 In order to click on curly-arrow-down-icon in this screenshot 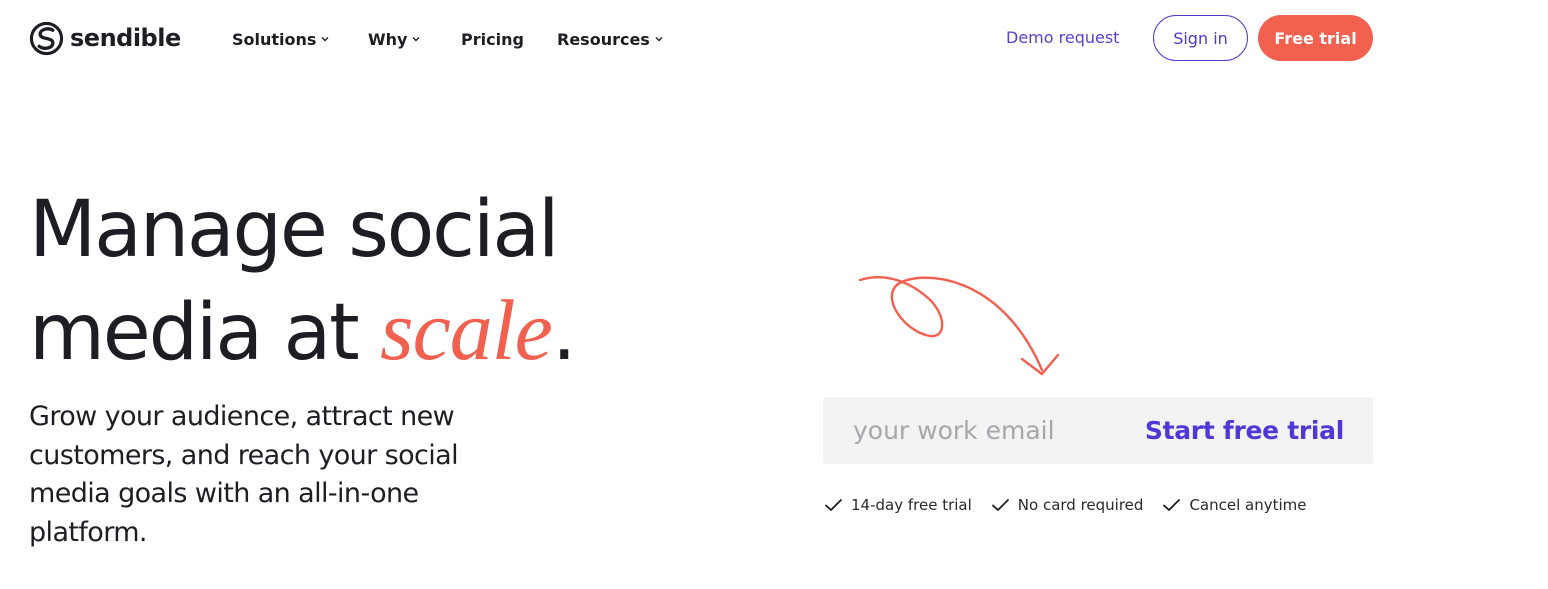, I will do `click(965, 328)`.